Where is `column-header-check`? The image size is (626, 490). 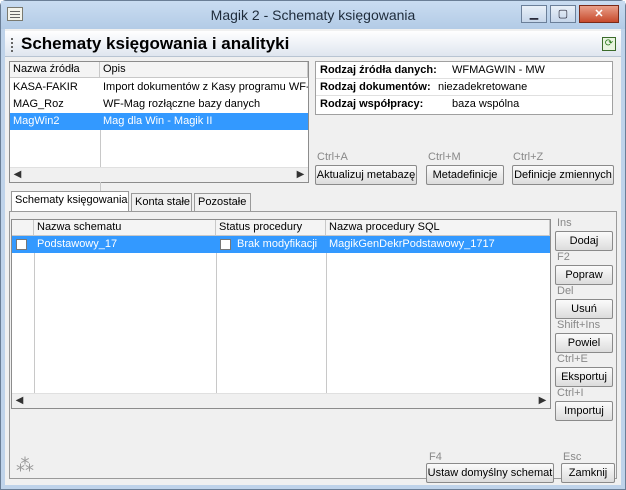
column-header-check is located at coordinates (23, 228).